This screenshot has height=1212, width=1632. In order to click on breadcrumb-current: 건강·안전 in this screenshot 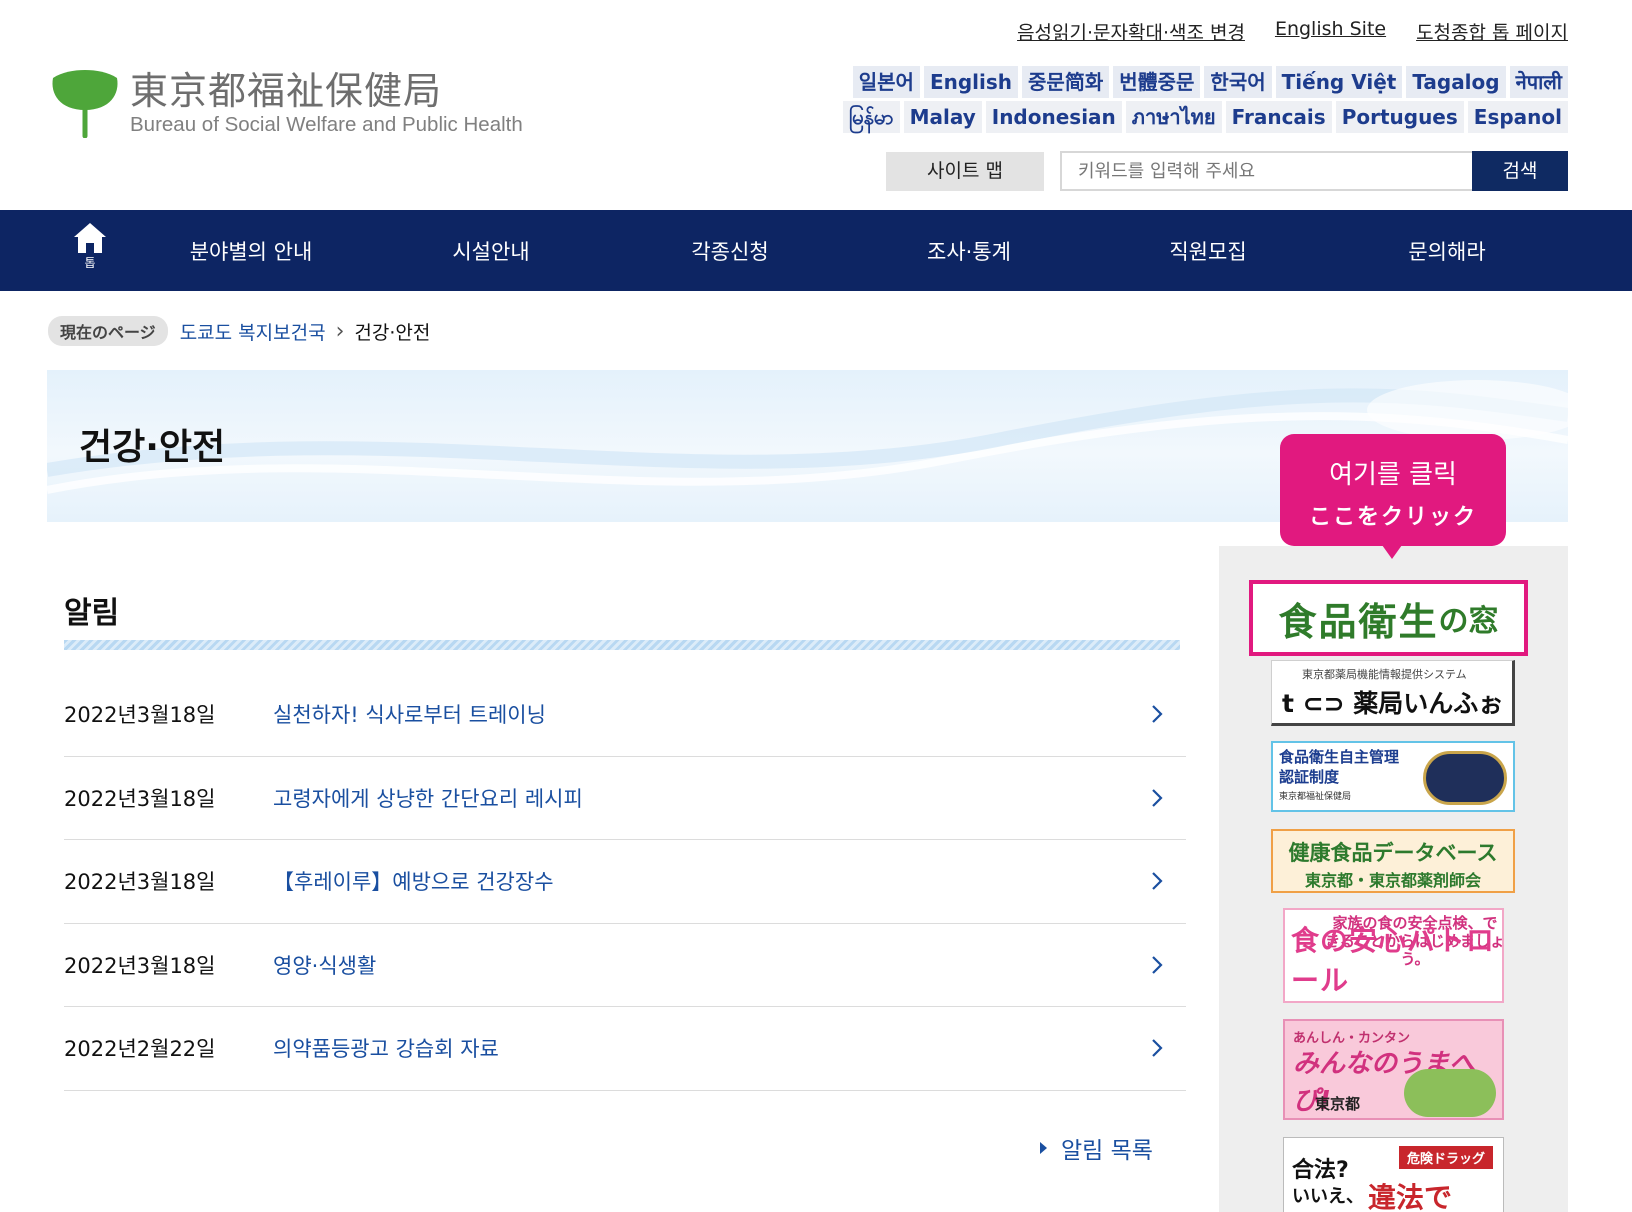, I will do `click(392, 332)`.